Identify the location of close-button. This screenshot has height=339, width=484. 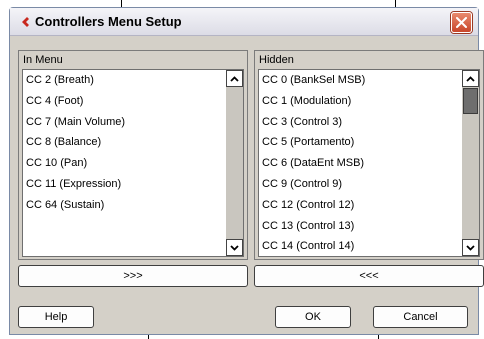
(461, 22).